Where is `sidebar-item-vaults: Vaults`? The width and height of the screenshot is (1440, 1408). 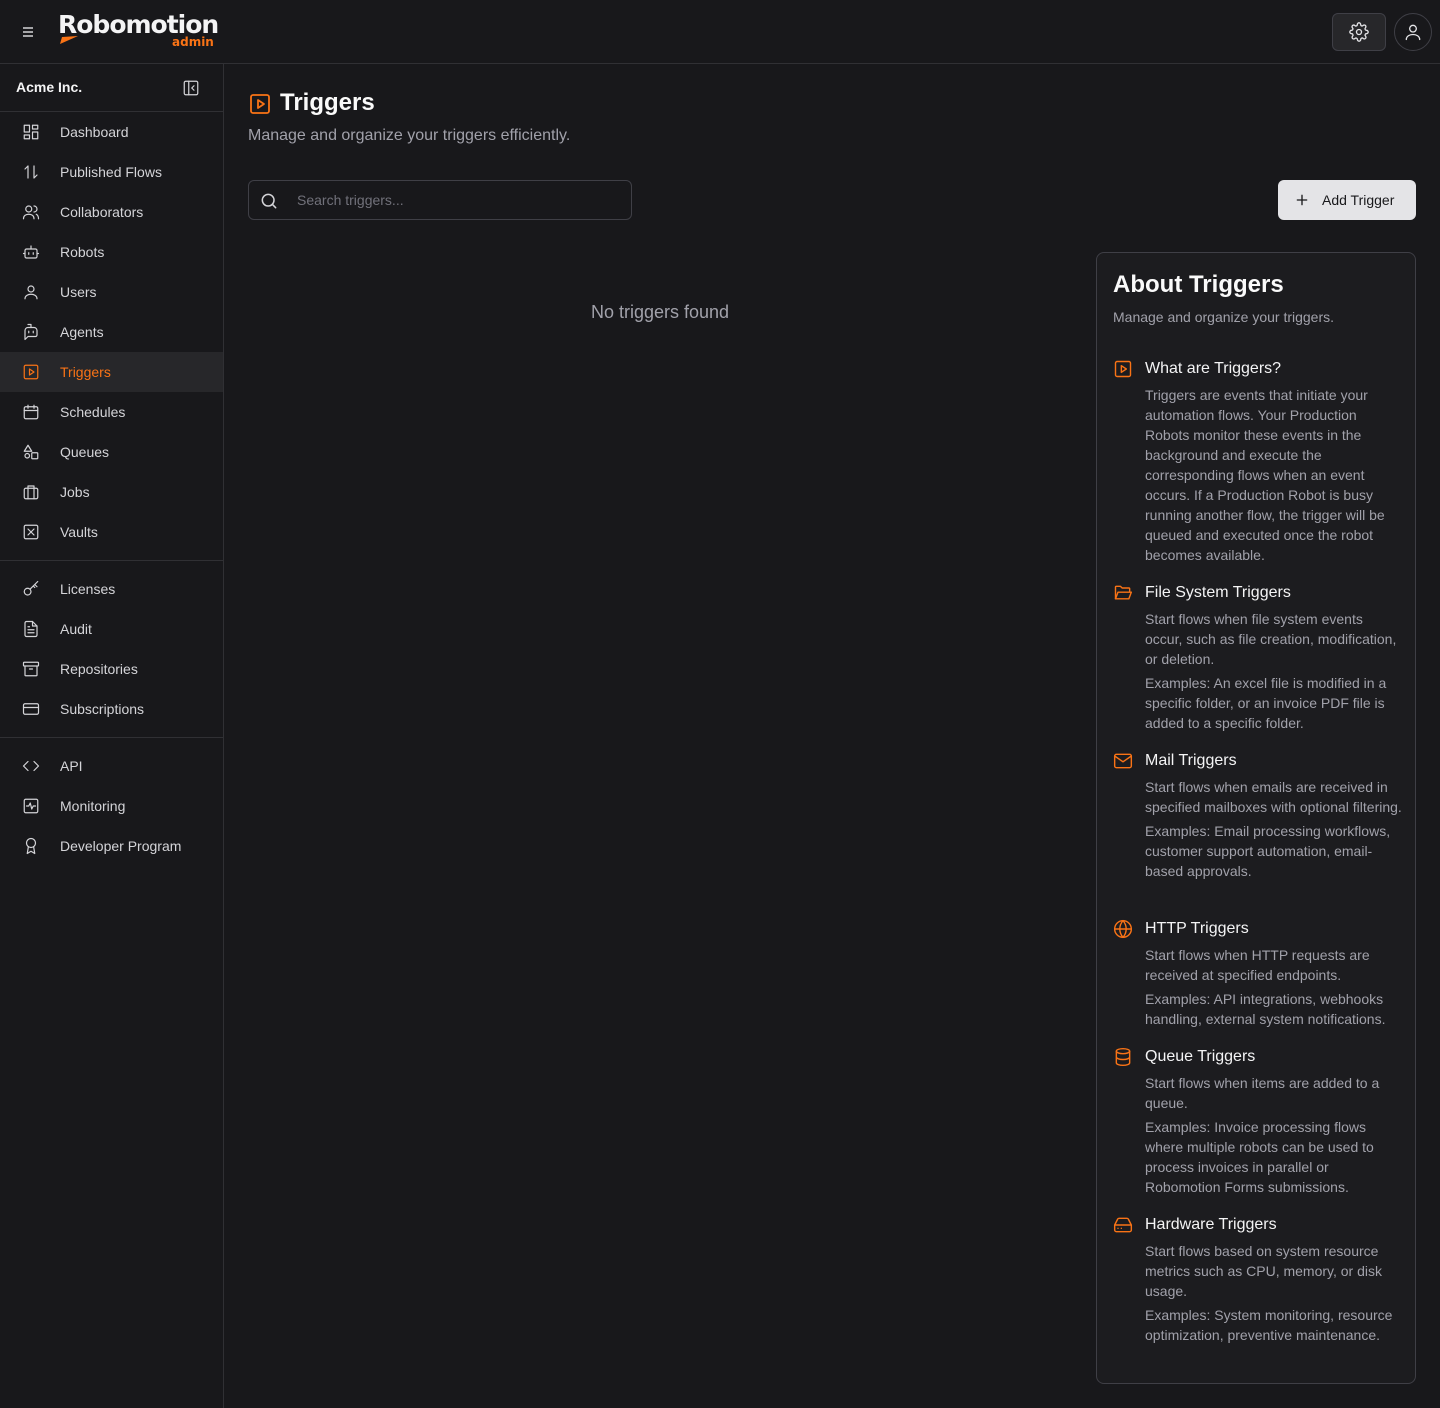
sidebar-item-vaults: Vaults is located at coordinates (111, 532).